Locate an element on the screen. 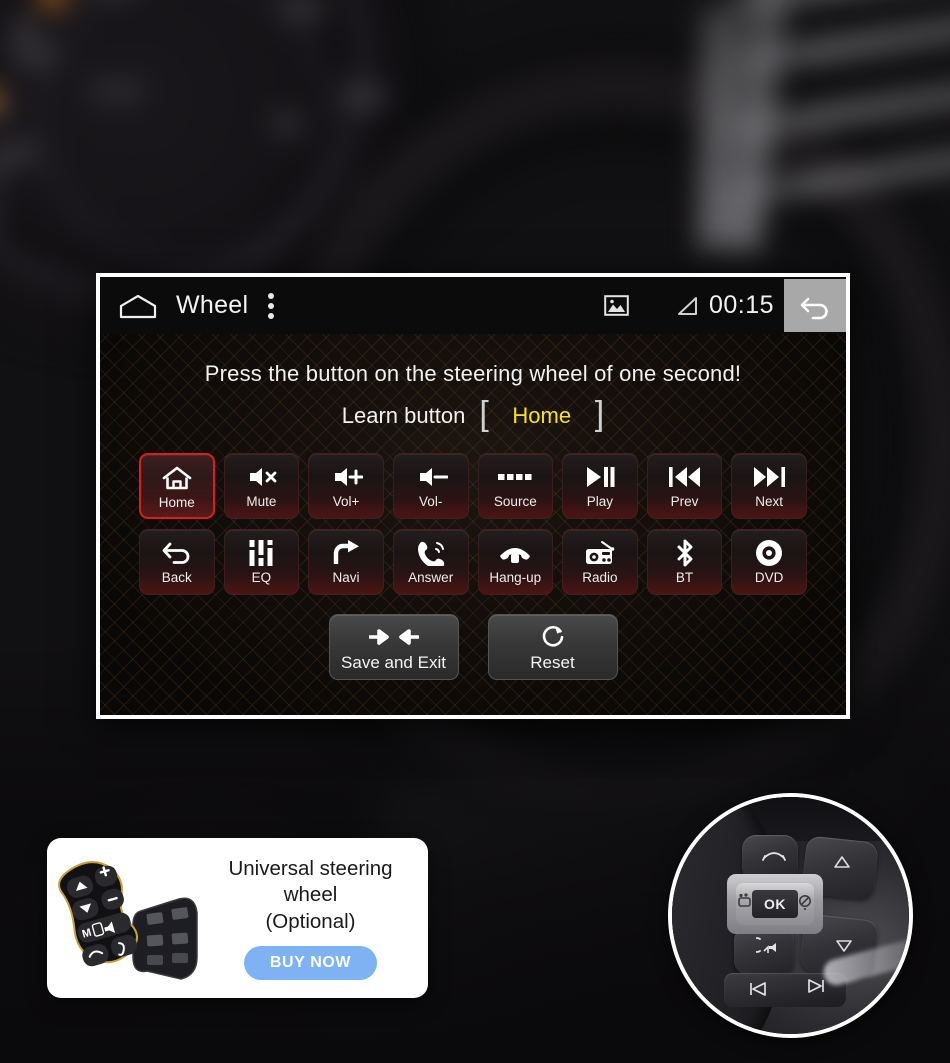  speaker-mute-icon is located at coordinates (261, 477).